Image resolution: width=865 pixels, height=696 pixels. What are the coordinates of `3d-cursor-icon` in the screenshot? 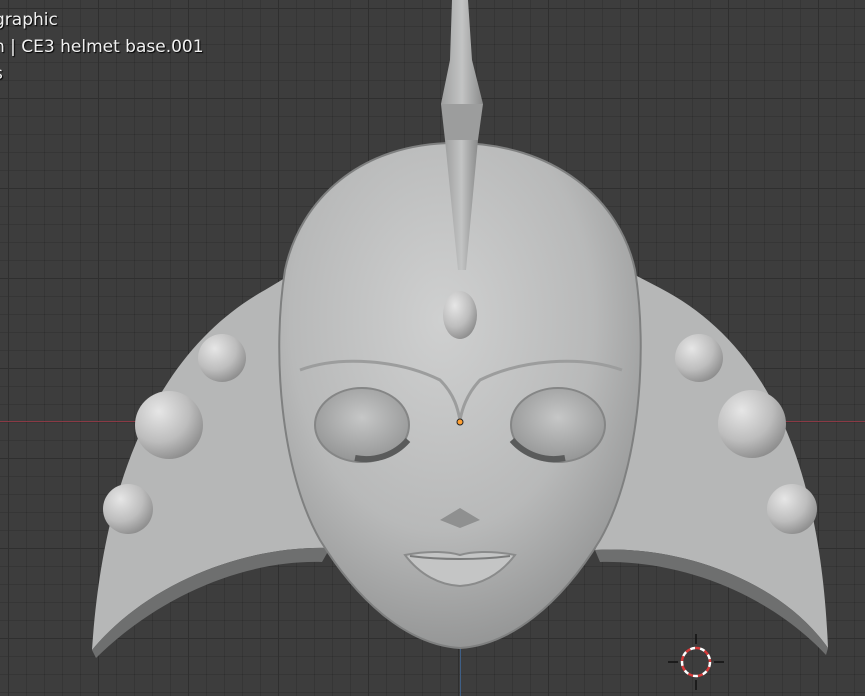 It's located at (696, 662).